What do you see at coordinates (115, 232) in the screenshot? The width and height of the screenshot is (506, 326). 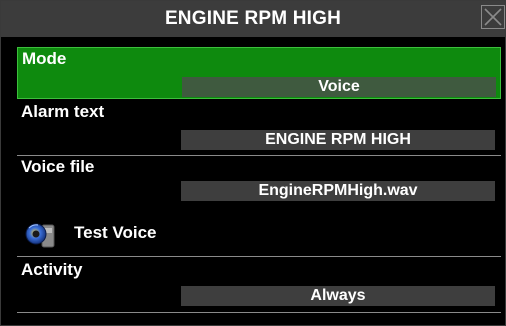 I see `test-voice-label: Test Voice` at bounding box center [115, 232].